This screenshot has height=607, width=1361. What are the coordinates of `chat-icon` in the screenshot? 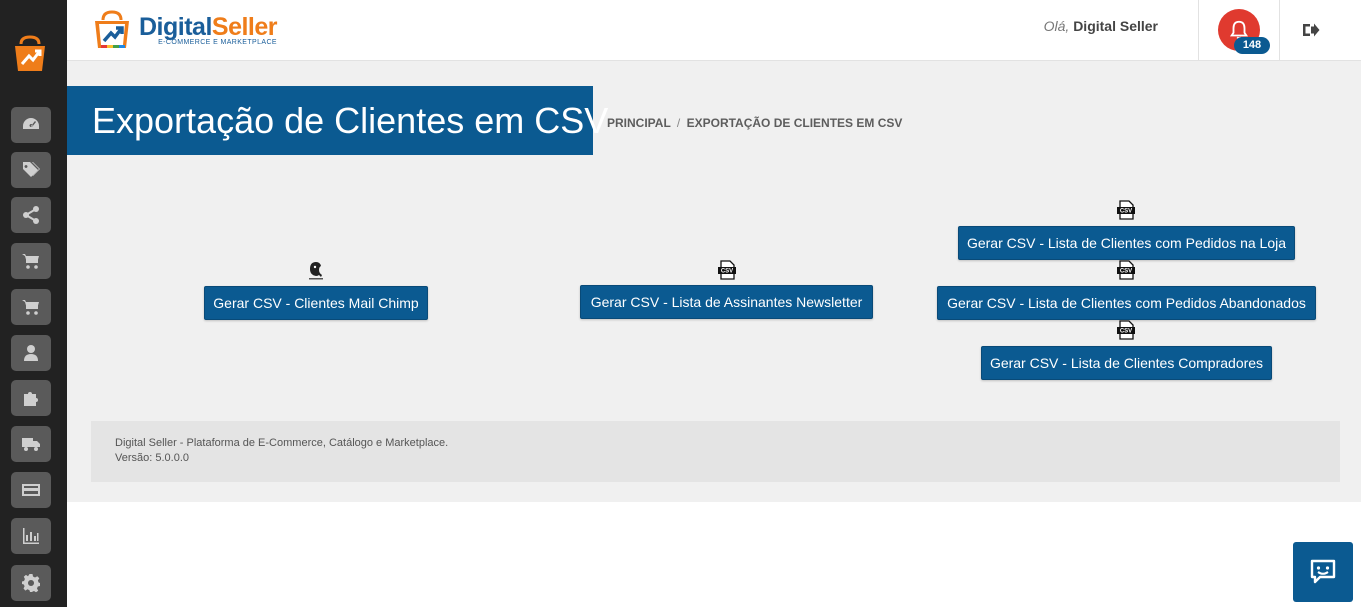 It's located at (1323, 571).